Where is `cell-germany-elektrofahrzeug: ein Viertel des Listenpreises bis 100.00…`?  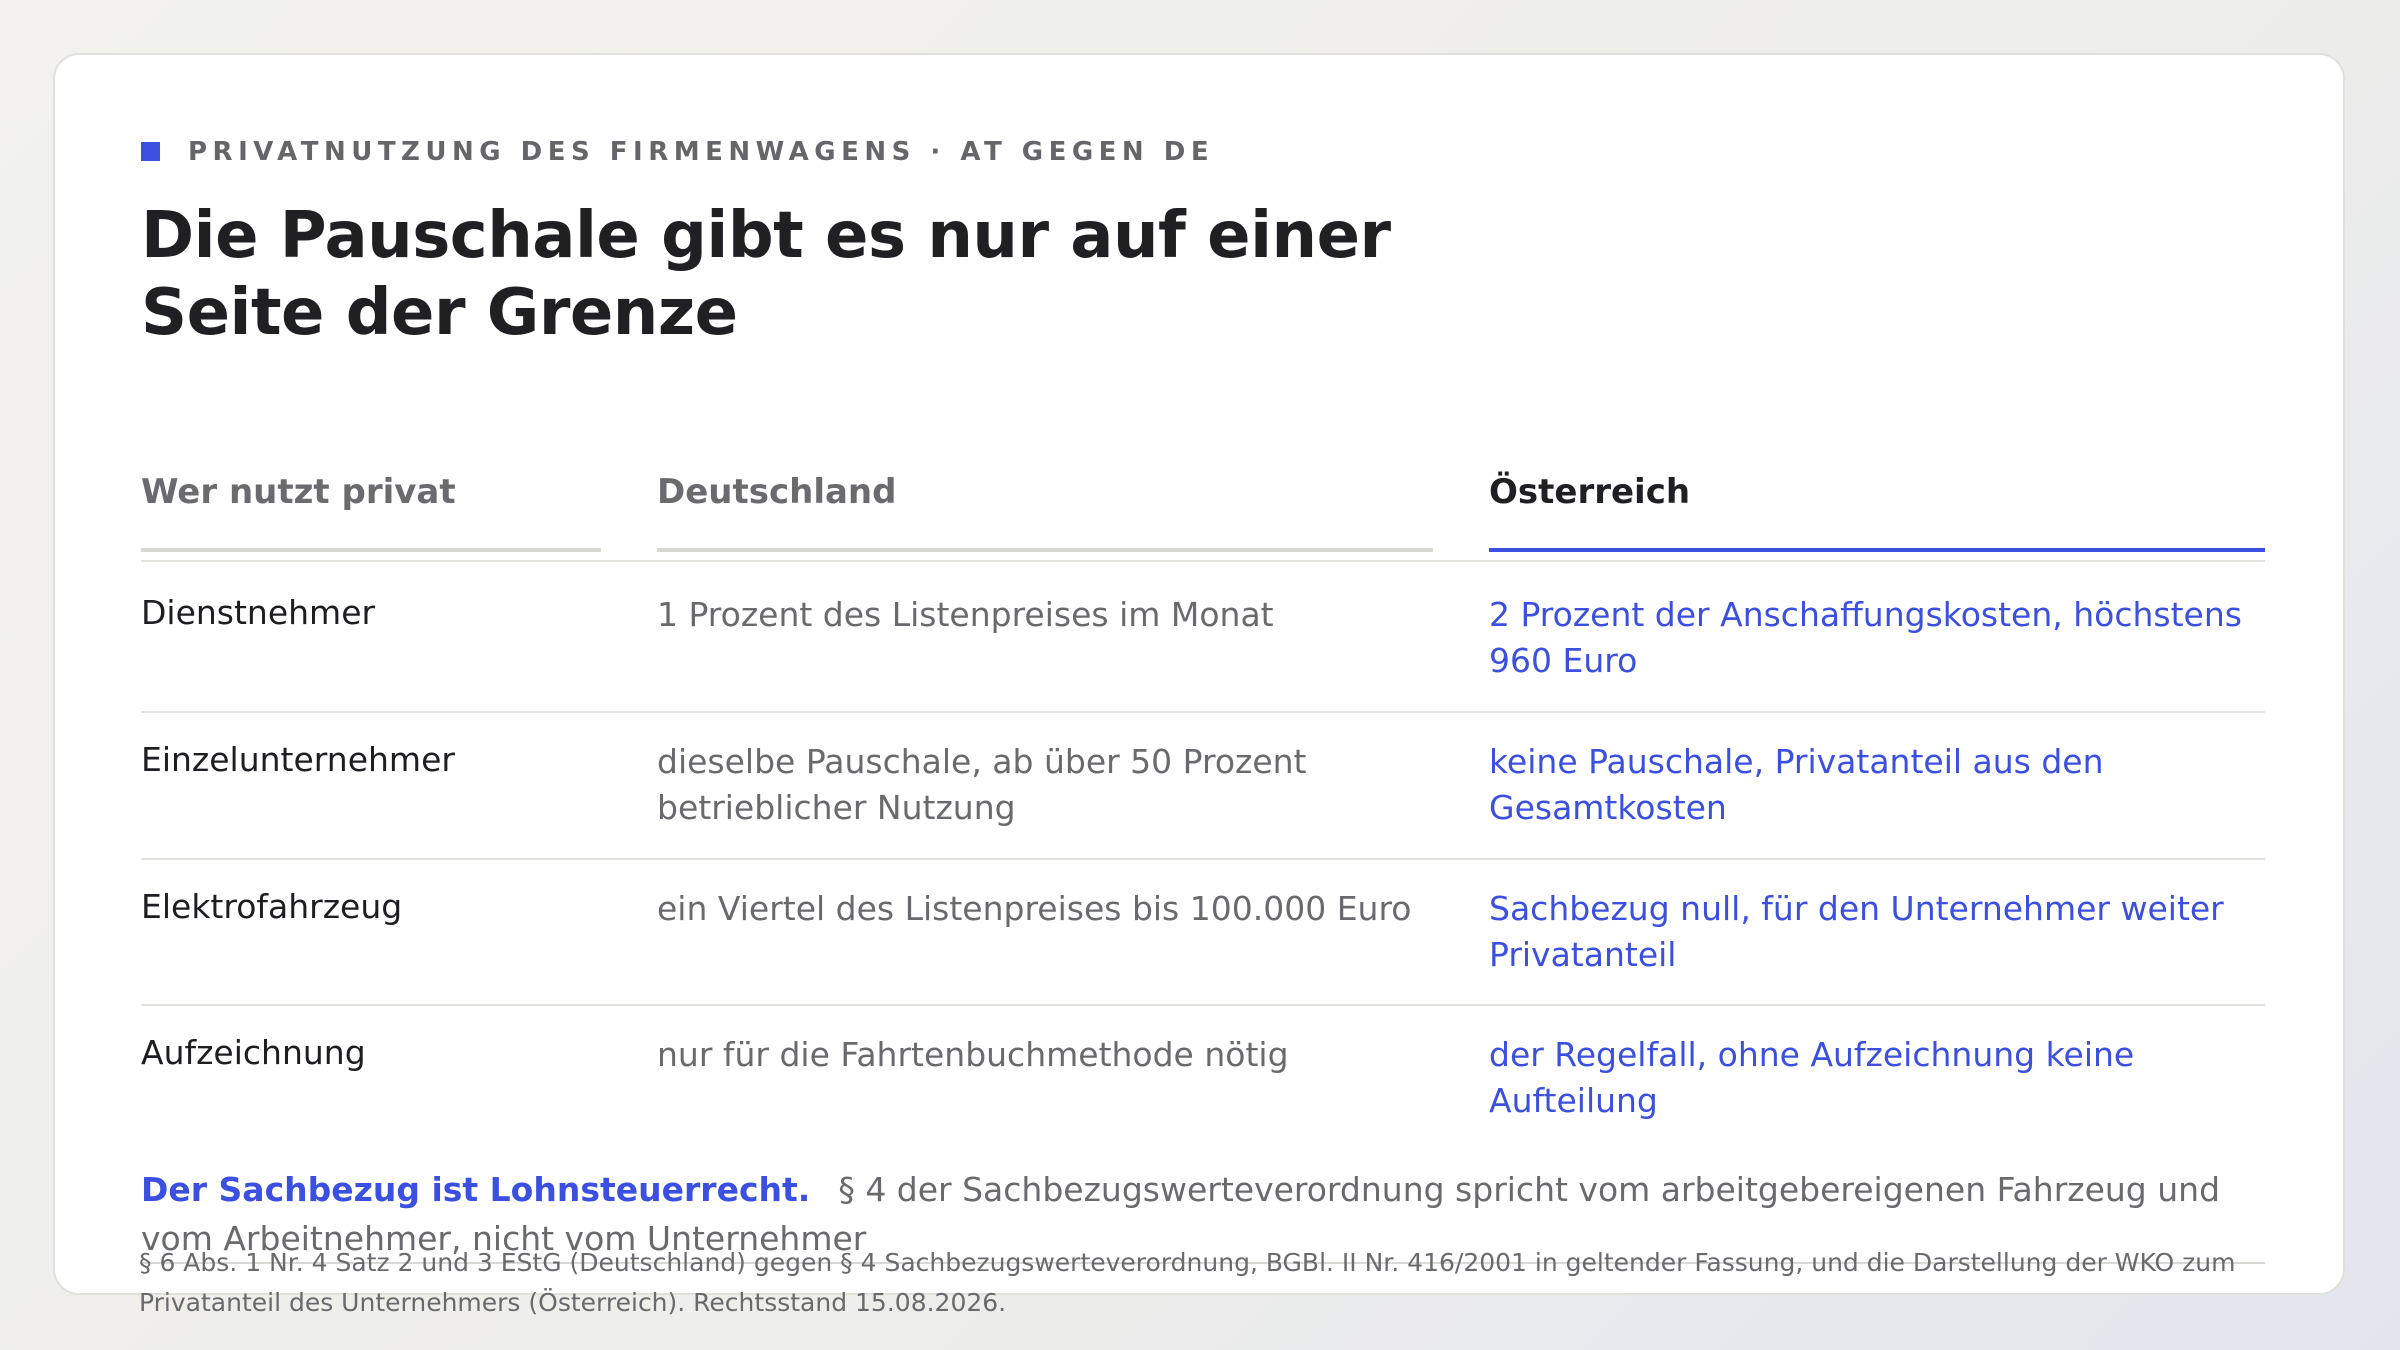 cell-germany-elektrofahrzeug: ein Viertel des Listenpreises bis 100.00… is located at coordinates (1034, 908).